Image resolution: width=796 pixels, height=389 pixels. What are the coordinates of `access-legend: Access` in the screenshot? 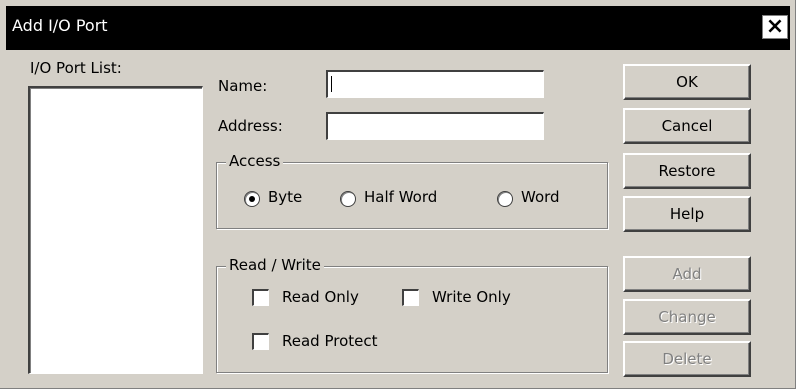 It's located at (255, 161).